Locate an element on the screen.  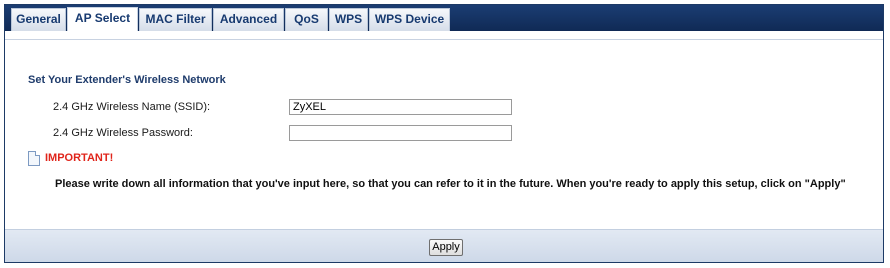
important-label: IMPORTANT! is located at coordinates (79, 158).